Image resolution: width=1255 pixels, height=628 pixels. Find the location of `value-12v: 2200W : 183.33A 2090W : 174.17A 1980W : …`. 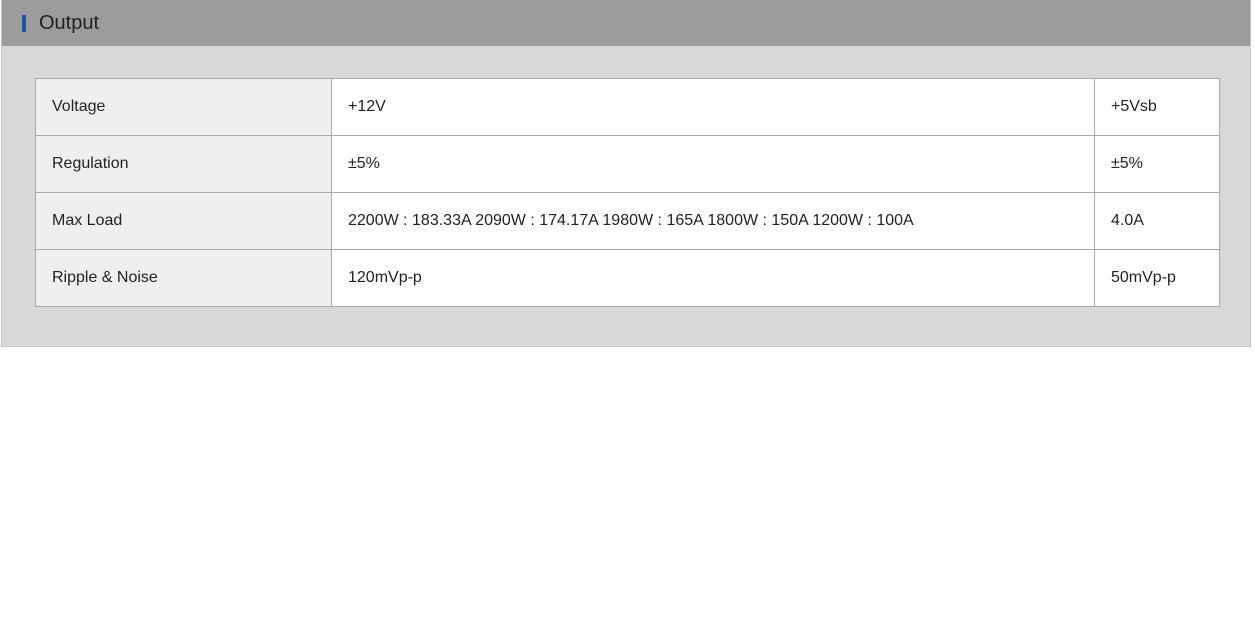

value-12v: 2200W : 183.33A 2090W : 174.17A 1980W : … is located at coordinates (713, 221).